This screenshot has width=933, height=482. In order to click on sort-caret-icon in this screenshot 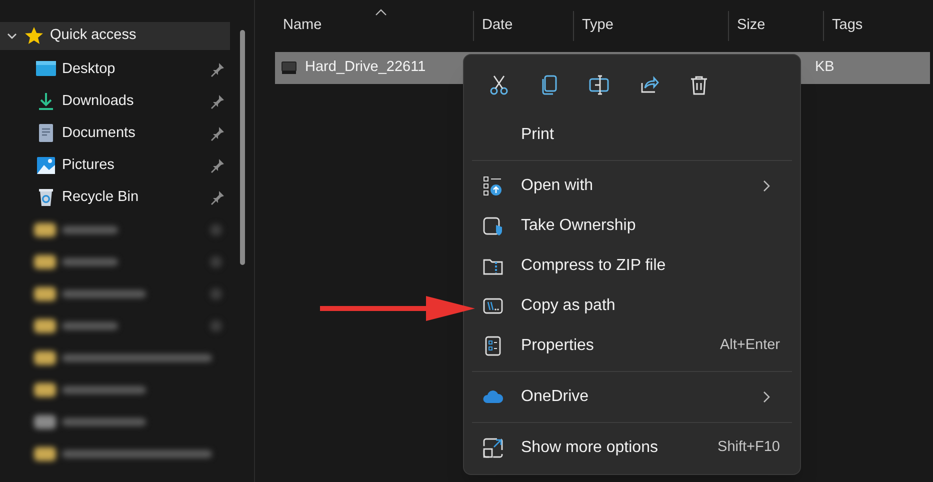, I will do `click(381, 12)`.